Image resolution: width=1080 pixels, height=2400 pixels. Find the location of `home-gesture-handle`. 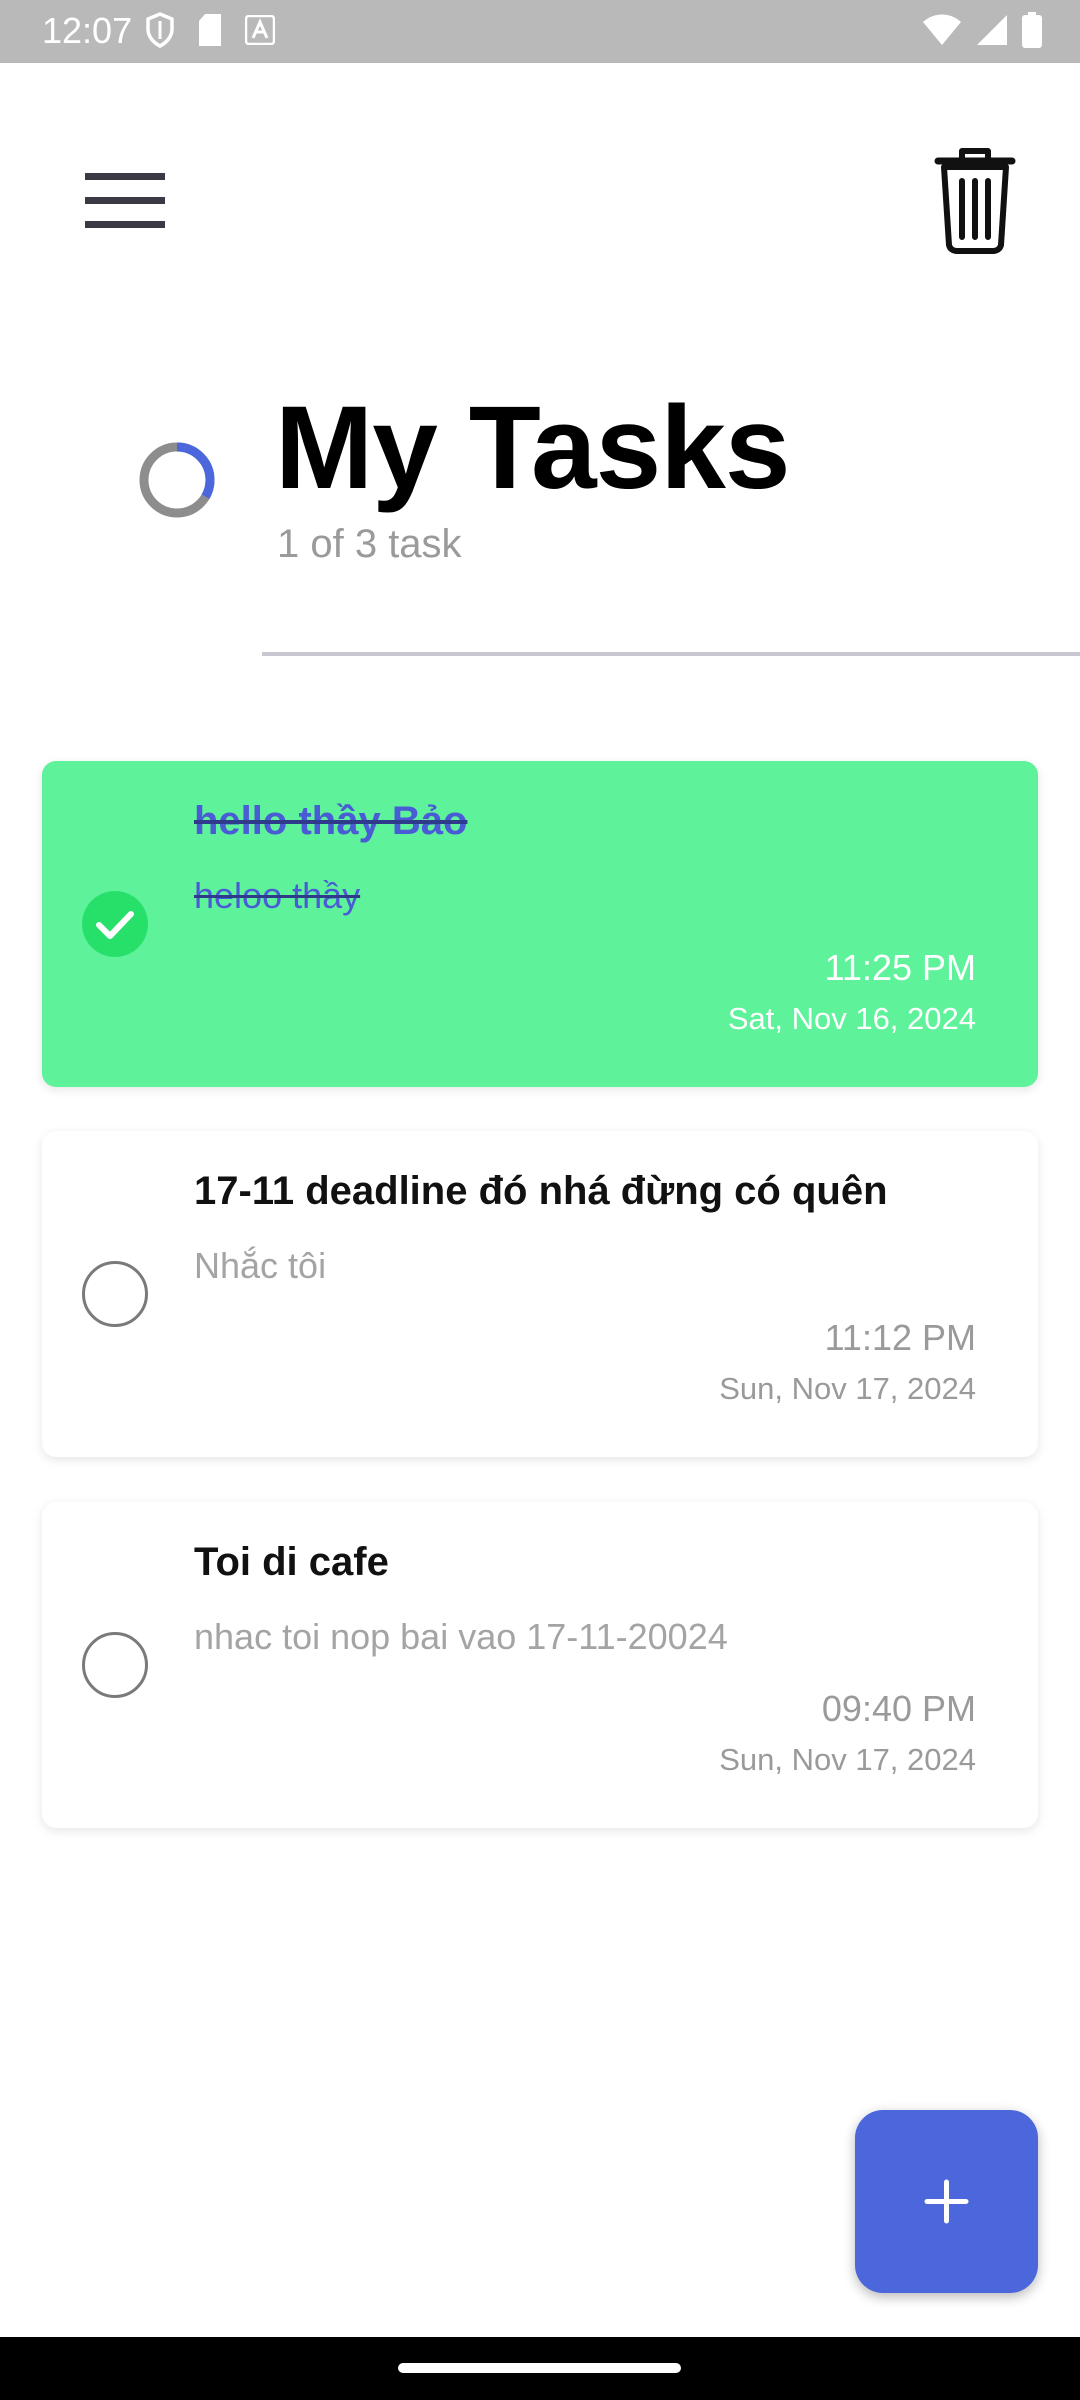

home-gesture-handle is located at coordinates (539, 2368).